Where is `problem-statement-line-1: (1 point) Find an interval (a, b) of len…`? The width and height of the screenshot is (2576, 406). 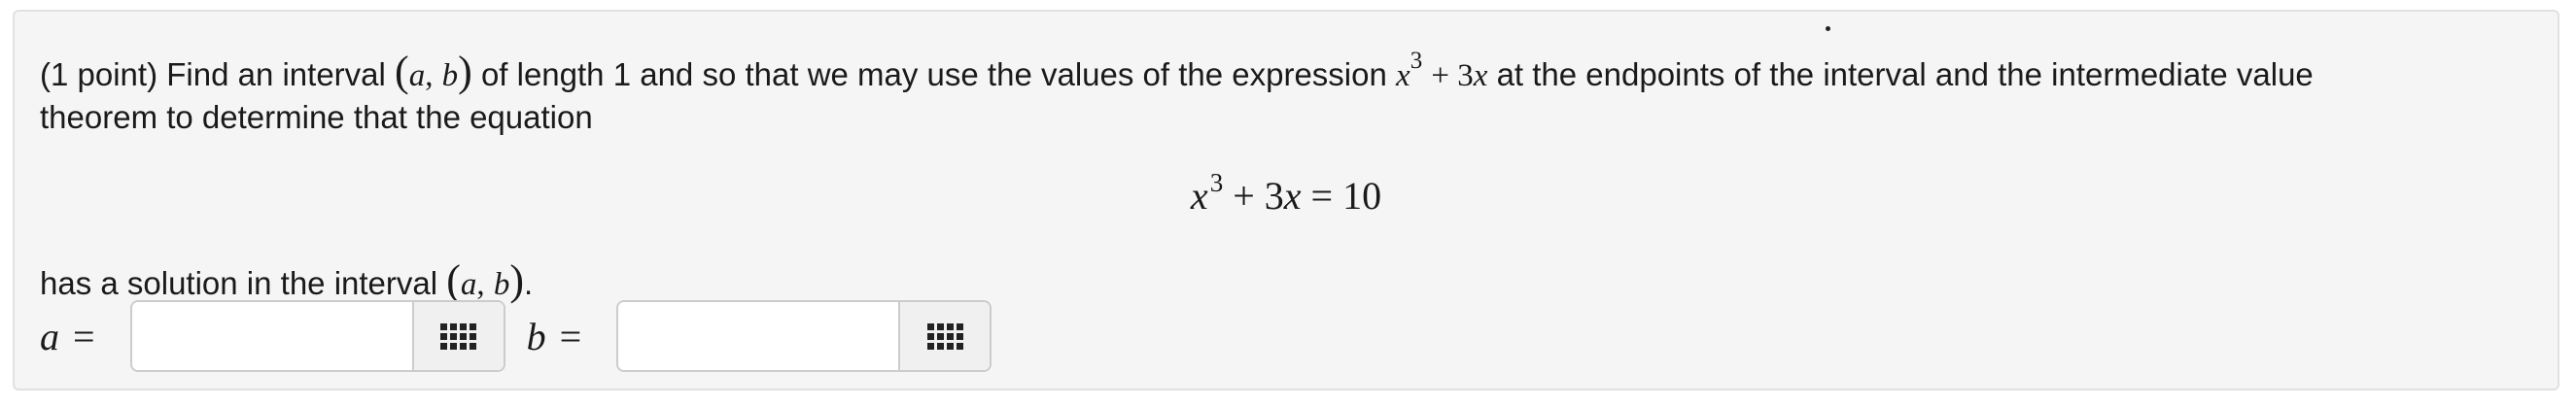 problem-statement-line-1: (1 point) Find an interval (a, b) of len… is located at coordinates (1177, 71).